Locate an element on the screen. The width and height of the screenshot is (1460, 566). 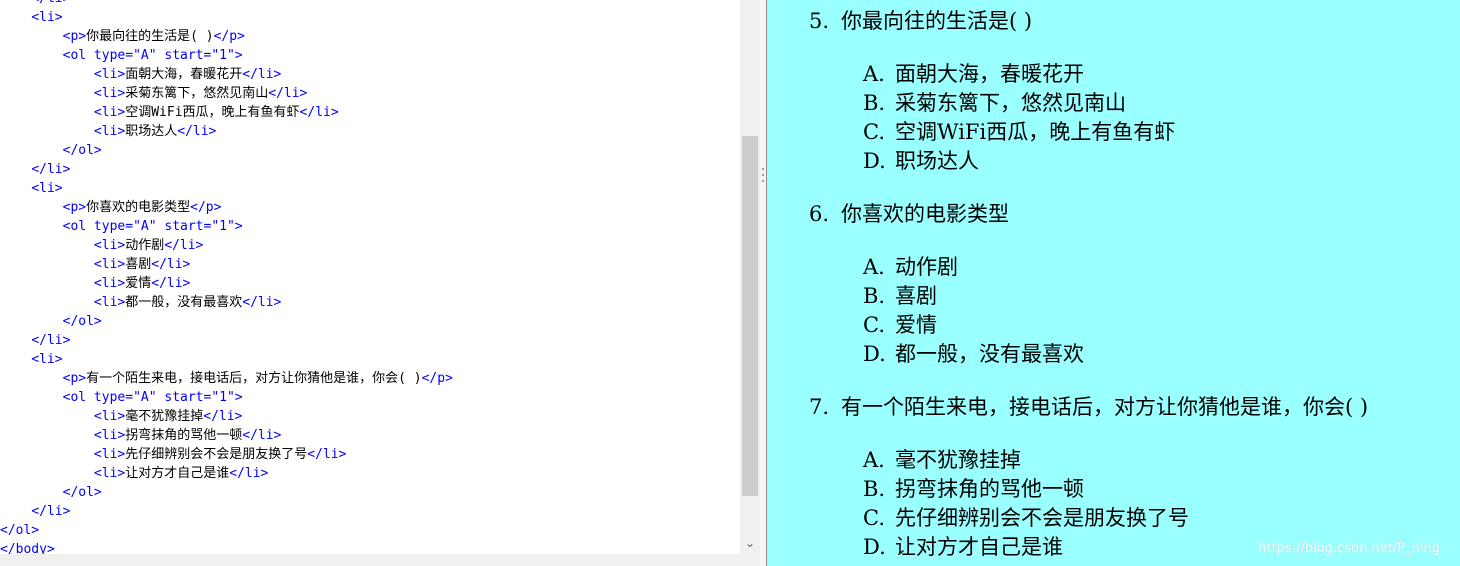
splitter-handle is located at coordinates (763, 283).